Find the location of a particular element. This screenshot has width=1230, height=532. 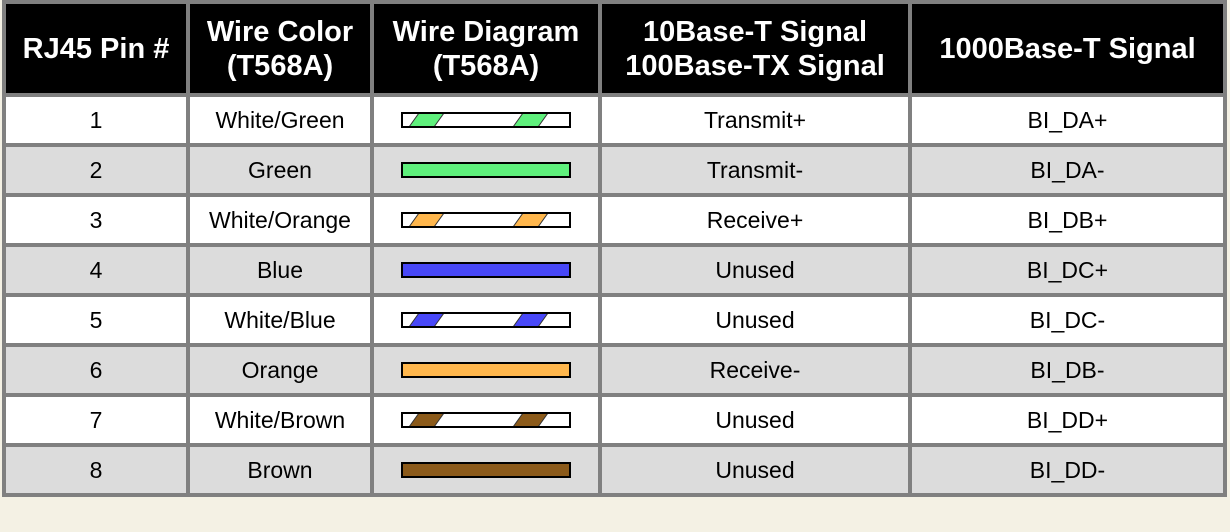

pin-number: 7 is located at coordinates (96, 420).